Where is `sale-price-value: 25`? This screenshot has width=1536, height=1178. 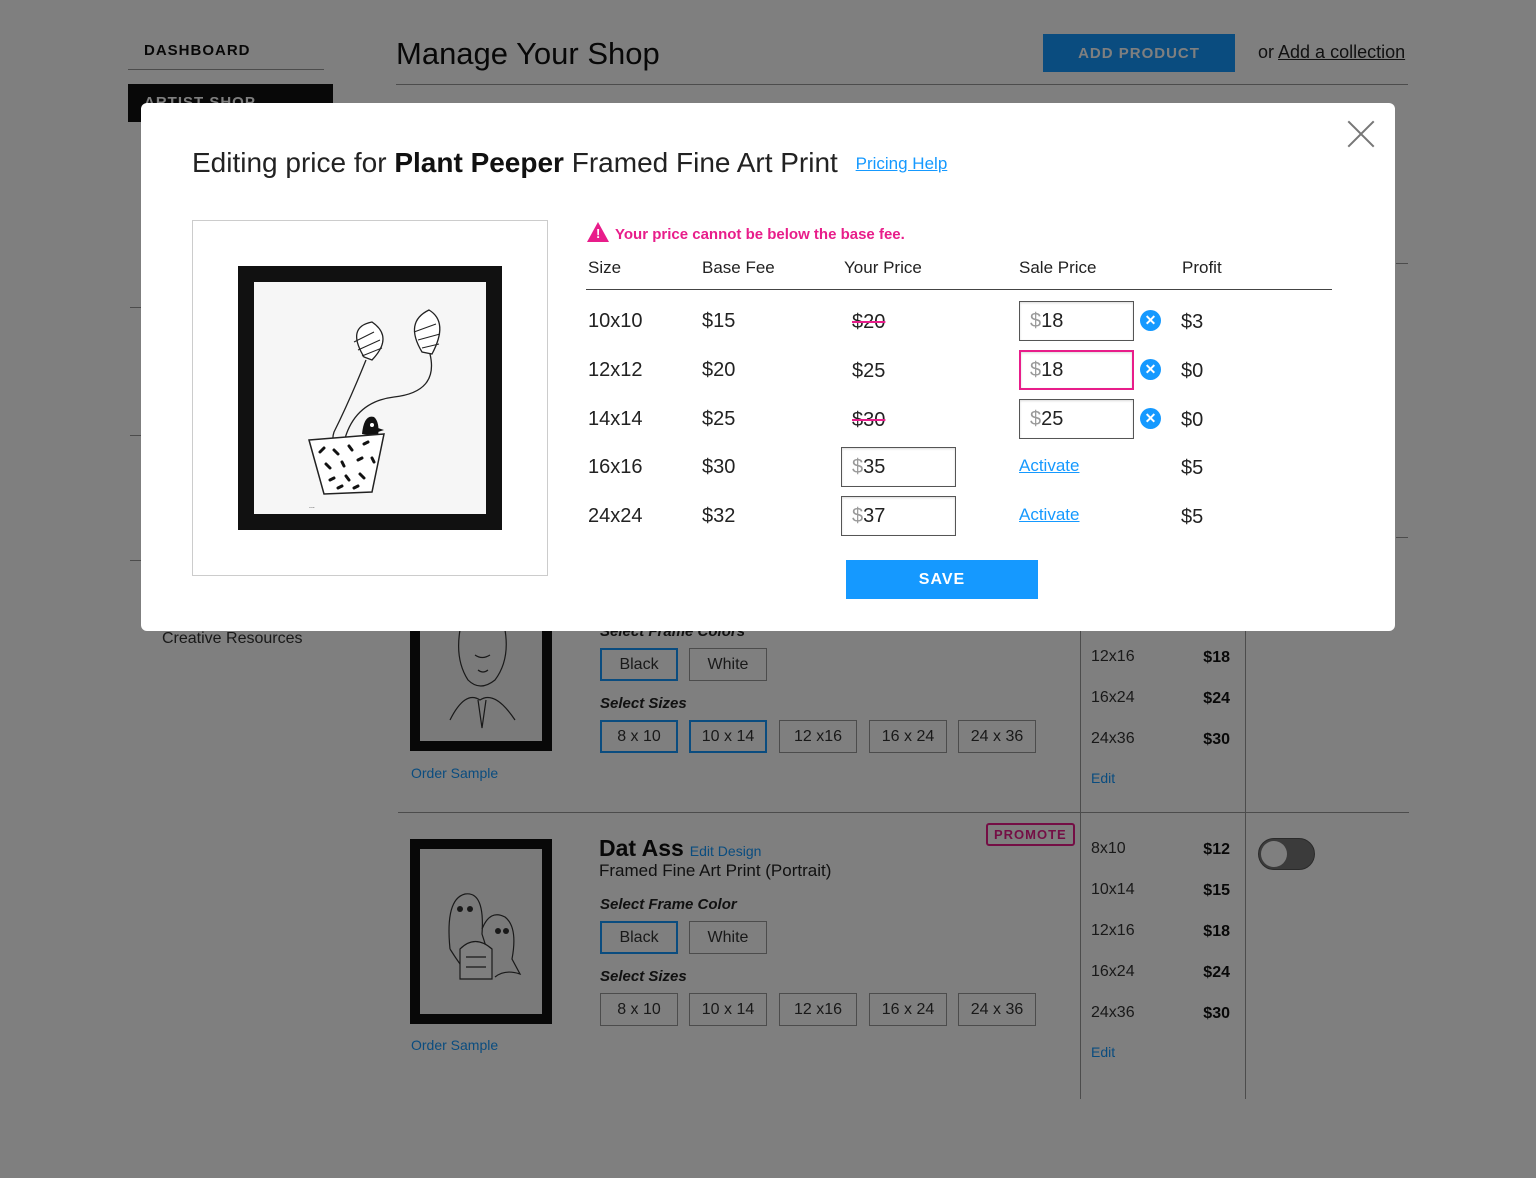
sale-price-value: 25 is located at coordinates (1052, 419).